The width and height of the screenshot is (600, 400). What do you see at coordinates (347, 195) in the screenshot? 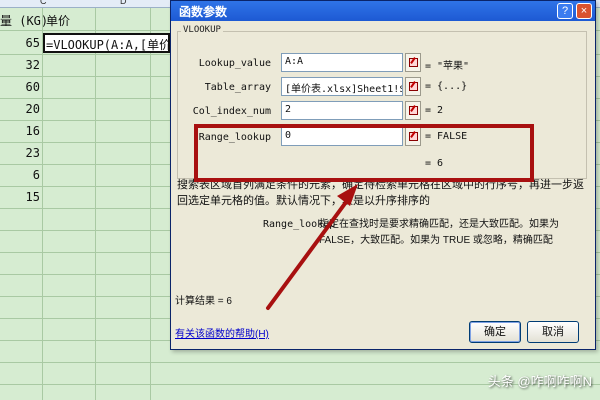
I see `annotation-arrow-head` at bounding box center [347, 195].